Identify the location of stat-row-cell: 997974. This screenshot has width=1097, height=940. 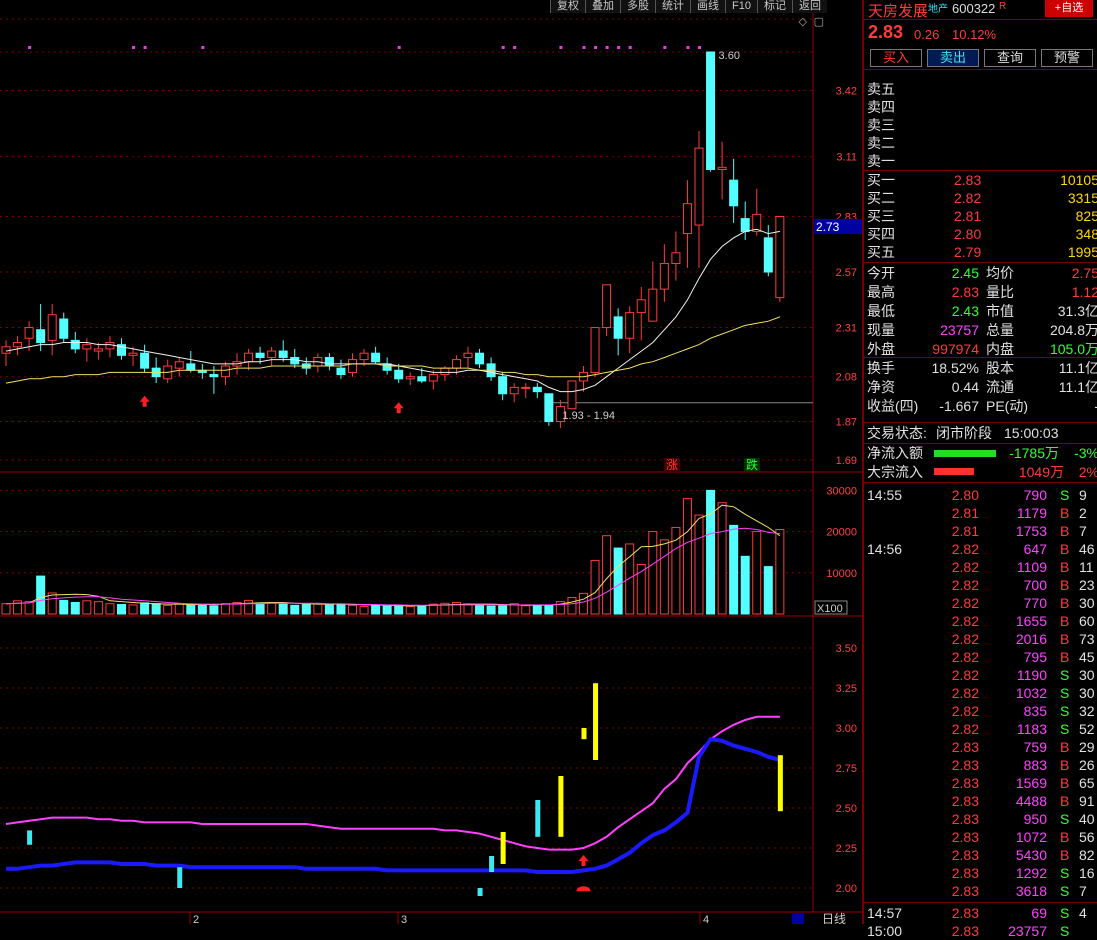
(955, 349).